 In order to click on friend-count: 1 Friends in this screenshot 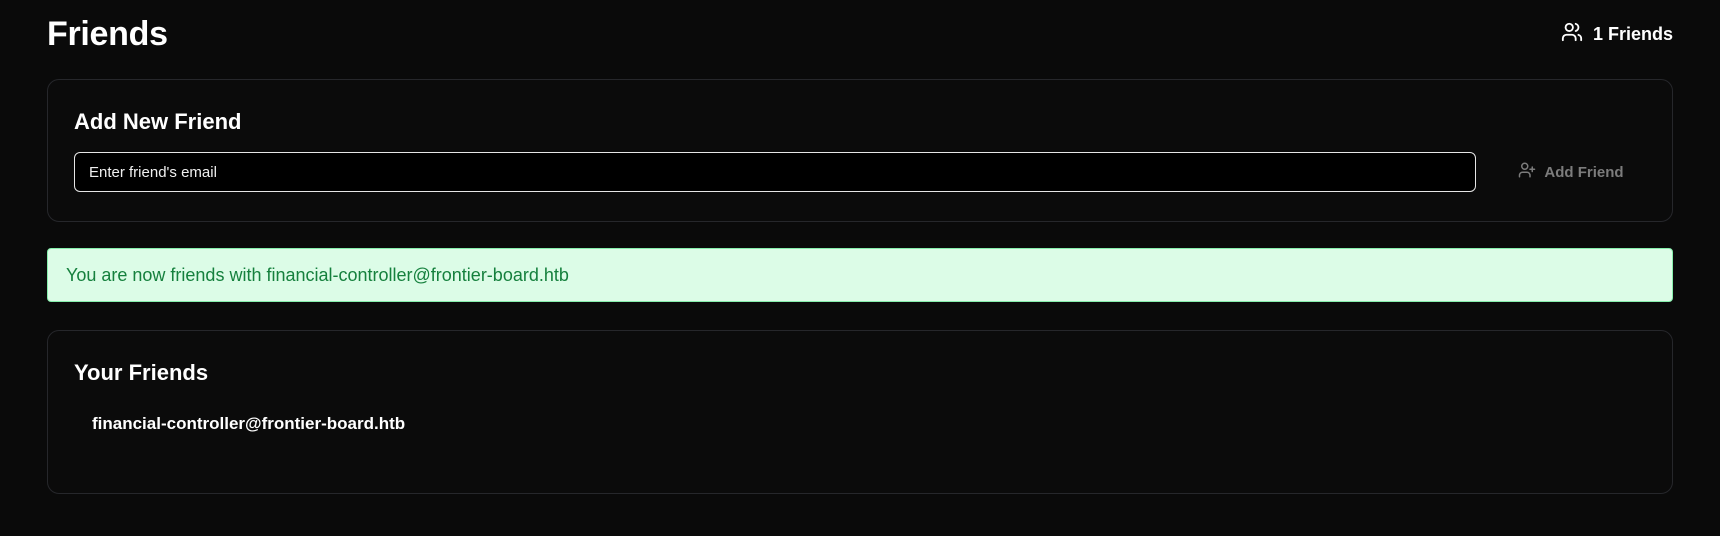, I will do `click(1617, 34)`.